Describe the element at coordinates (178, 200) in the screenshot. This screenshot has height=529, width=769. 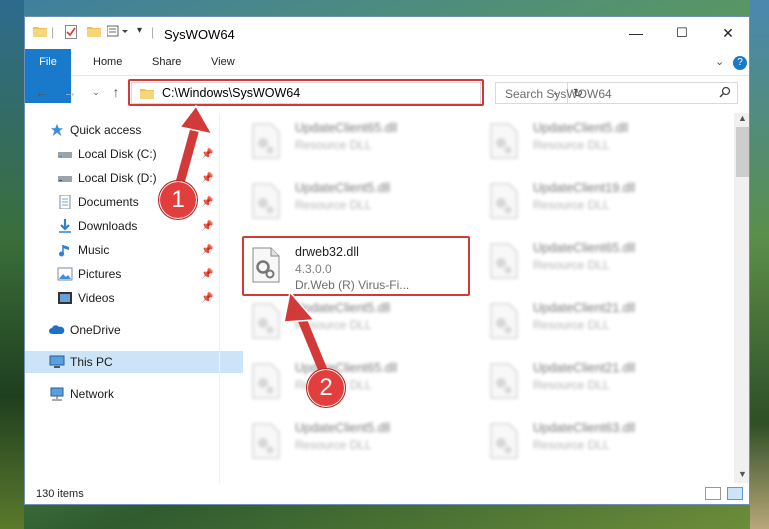
I see `callout-badge-one: 1` at that location.